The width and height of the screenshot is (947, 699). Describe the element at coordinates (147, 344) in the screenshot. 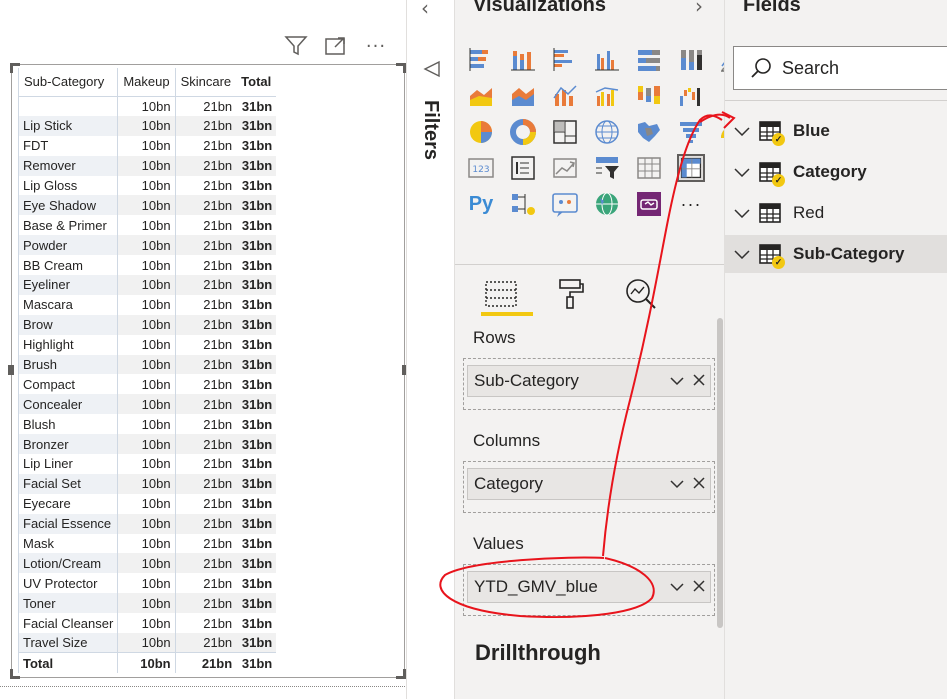

I see `matrix-row: Highlight 10bn 21bn 31bn` at that location.